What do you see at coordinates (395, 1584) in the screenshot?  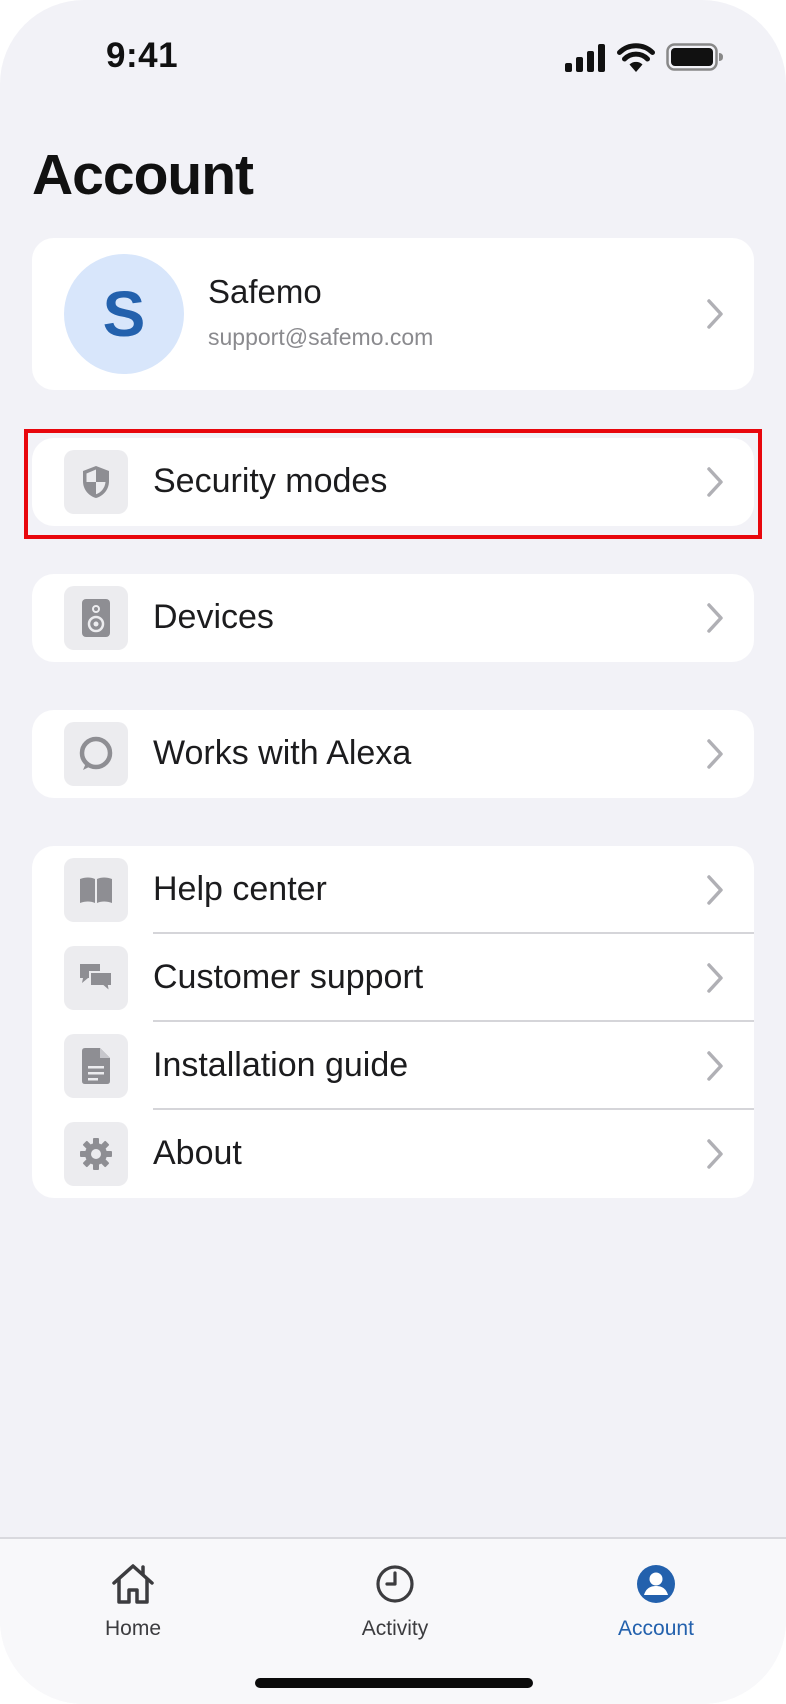 I see `clock-icon` at bounding box center [395, 1584].